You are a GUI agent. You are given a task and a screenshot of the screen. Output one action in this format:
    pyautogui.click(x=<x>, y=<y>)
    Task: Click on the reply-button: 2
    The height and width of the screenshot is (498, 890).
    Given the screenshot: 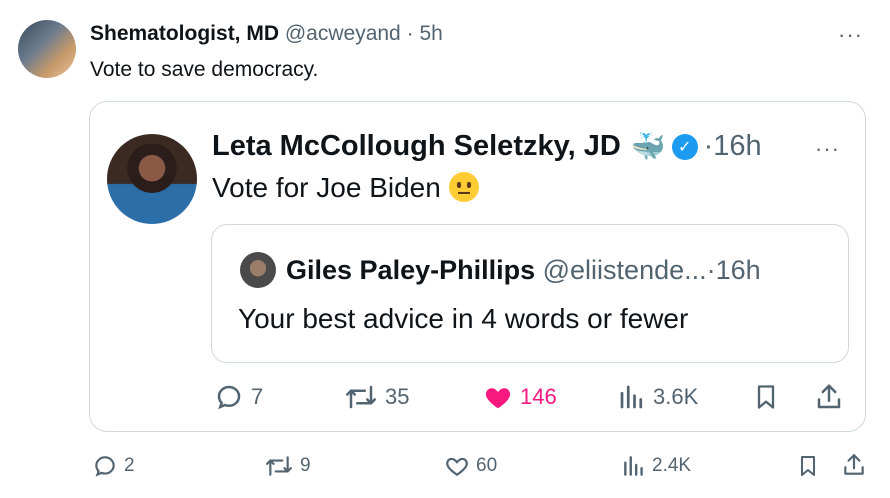 What is the action you would take?
    pyautogui.click(x=113, y=466)
    